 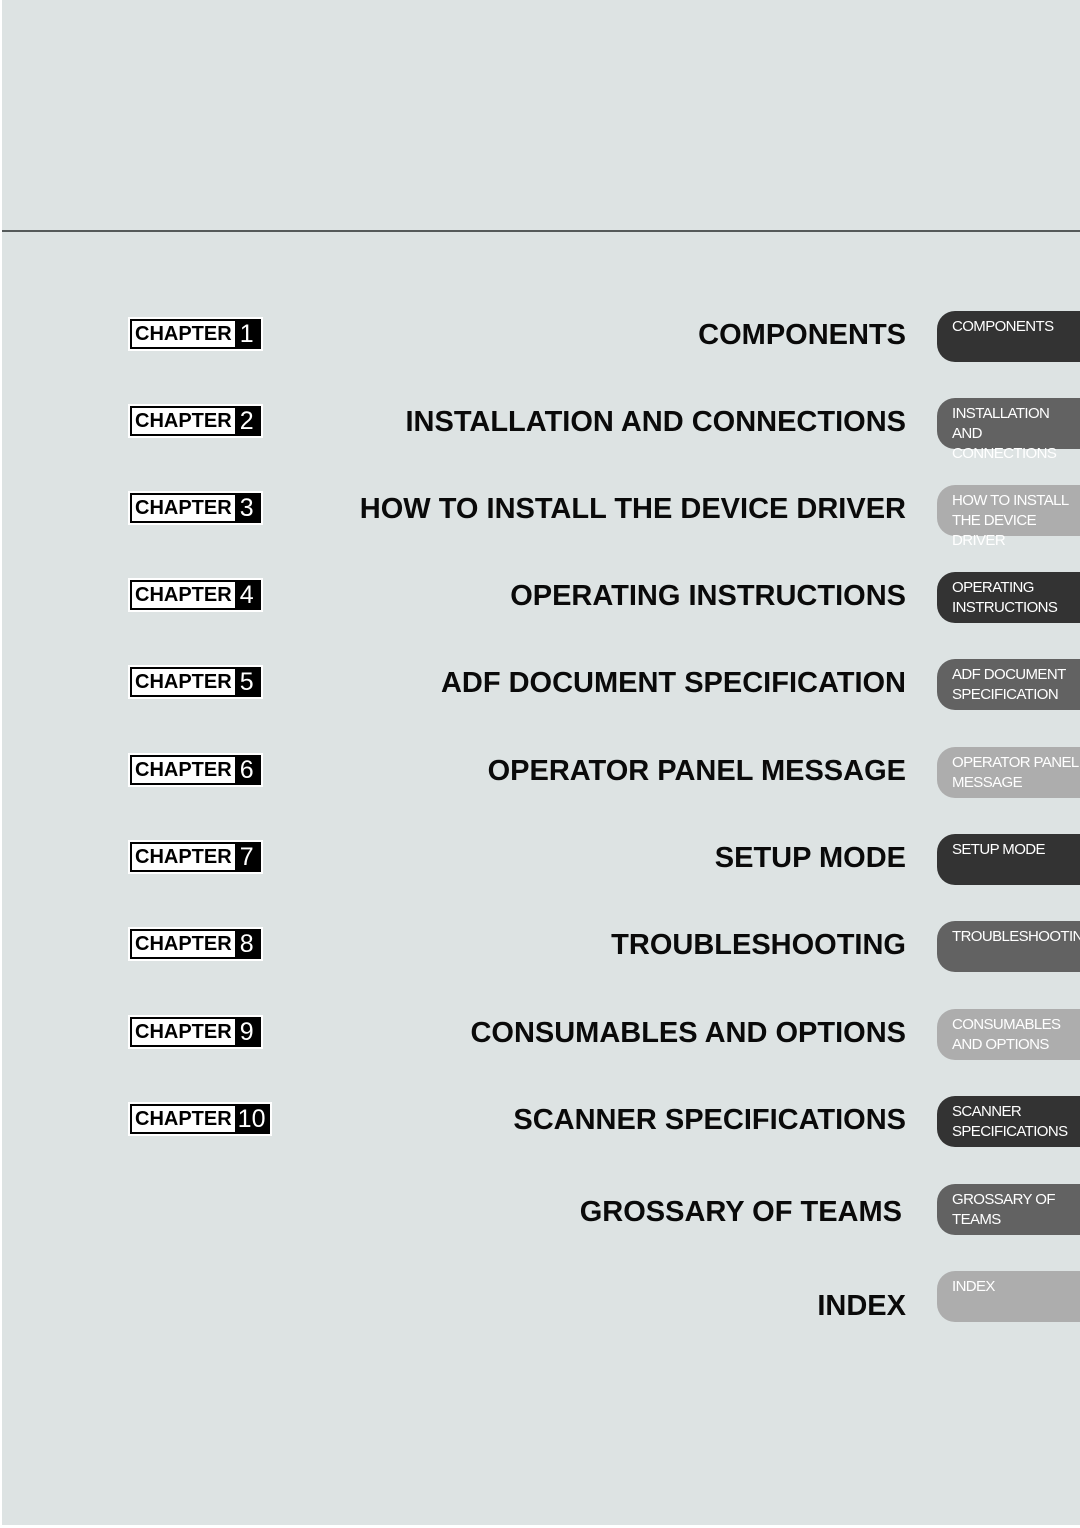 I want to click on section-title: CONSUMABLES AND OPTIONS, so click(x=688, y=1033).